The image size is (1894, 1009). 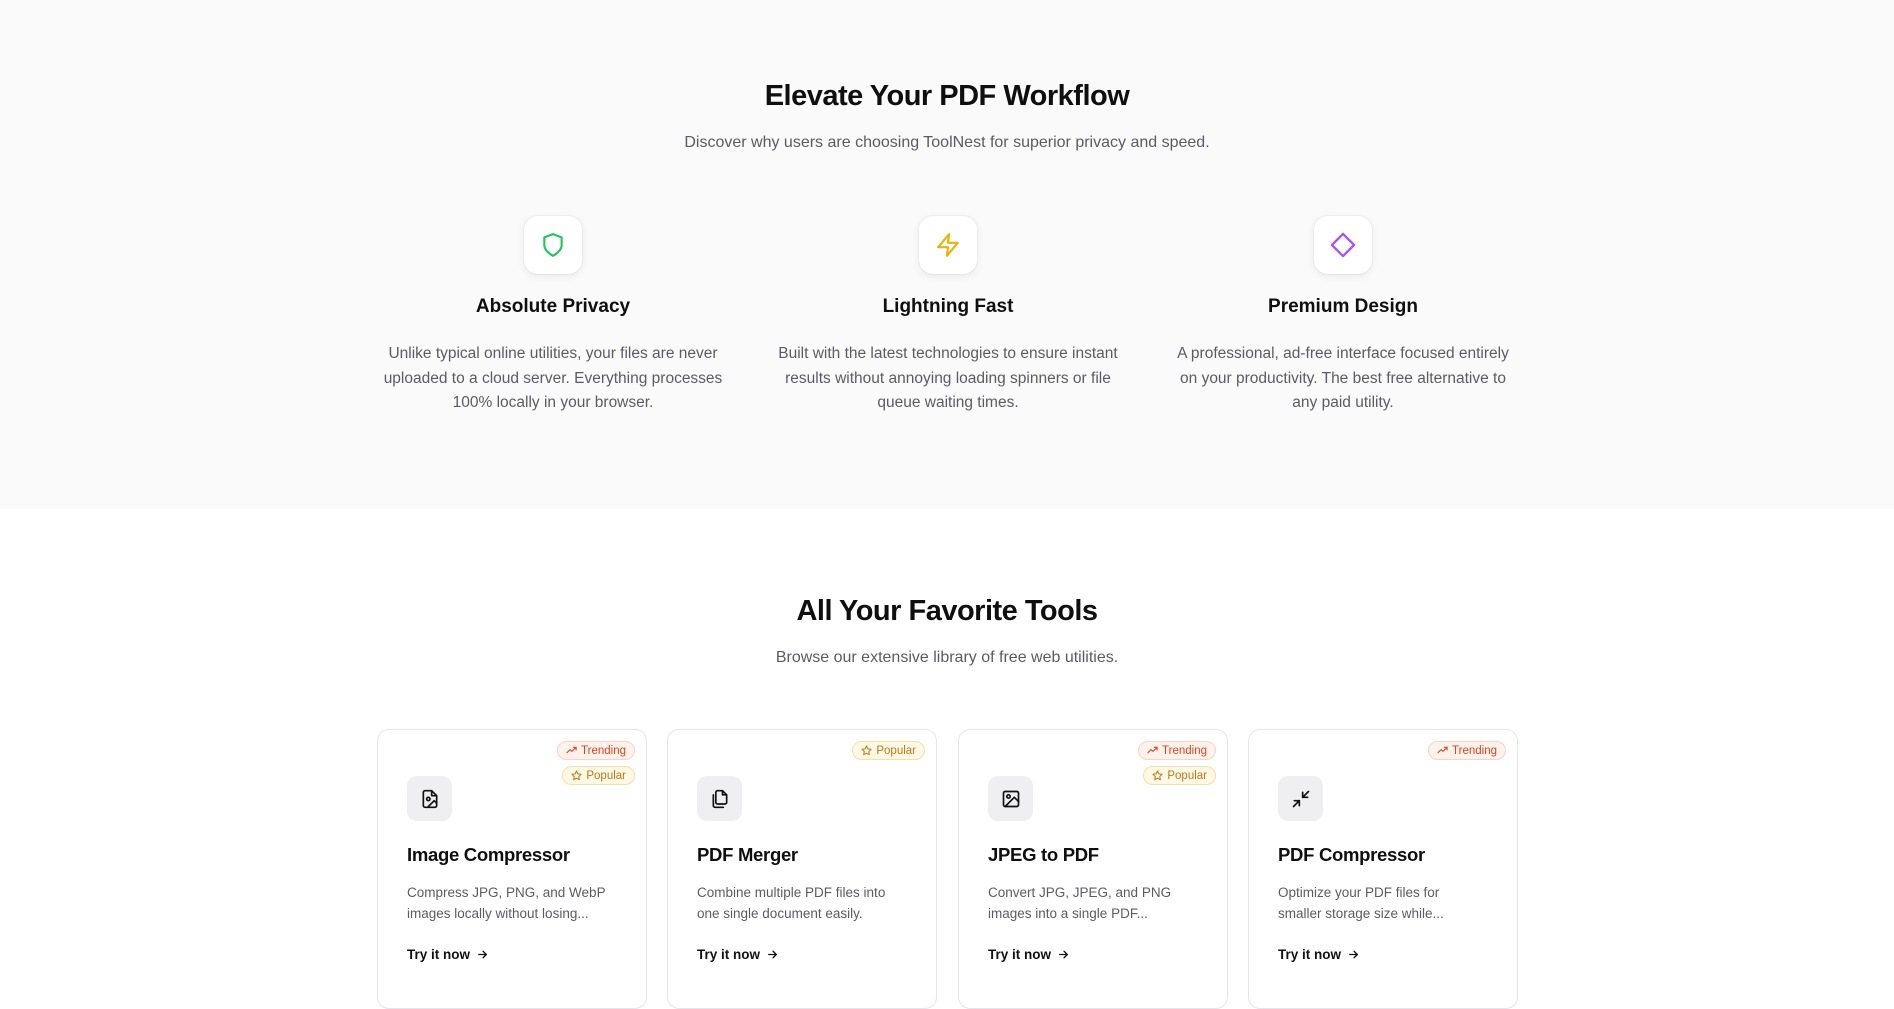 I want to click on features-title: Elevate Your PDF Workflow, so click(x=947, y=96).